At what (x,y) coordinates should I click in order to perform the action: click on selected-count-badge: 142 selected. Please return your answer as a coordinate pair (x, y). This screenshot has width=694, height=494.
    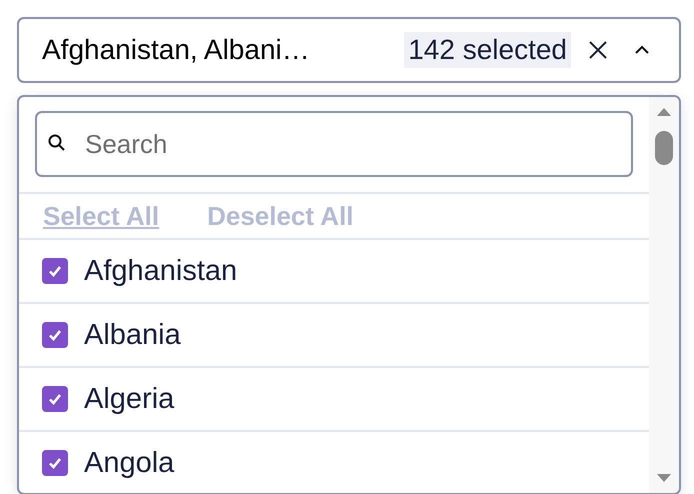
    Looking at the image, I should click on (487, 50).